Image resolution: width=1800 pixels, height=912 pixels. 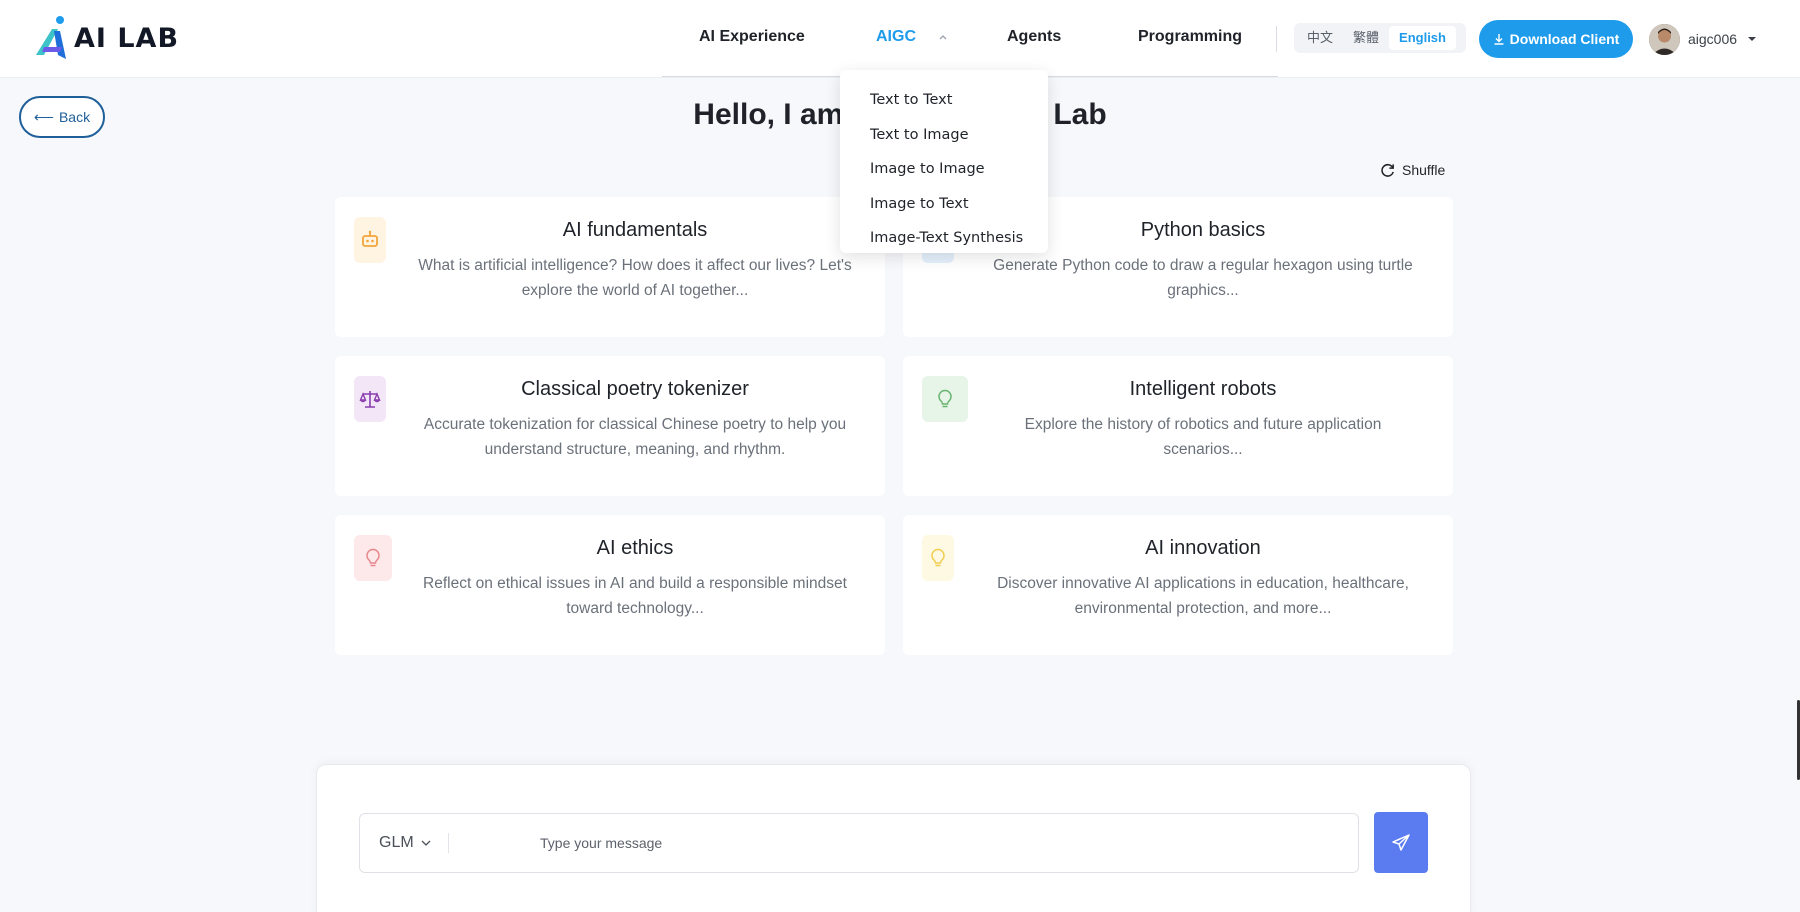 What do you see at coordinates (127, 38) in the screenshot?
I see `logo-text: AI LAB` at bounding box center [127, 38].